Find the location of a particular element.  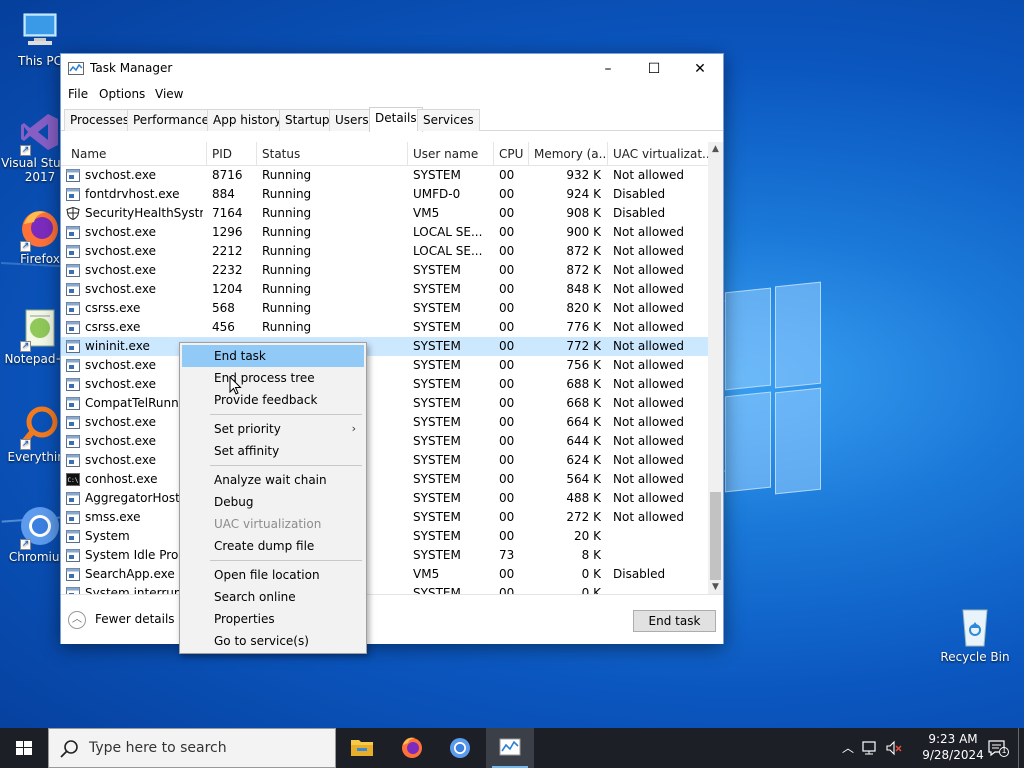

scrollbar-thumb is located at coordinates (715, 536).